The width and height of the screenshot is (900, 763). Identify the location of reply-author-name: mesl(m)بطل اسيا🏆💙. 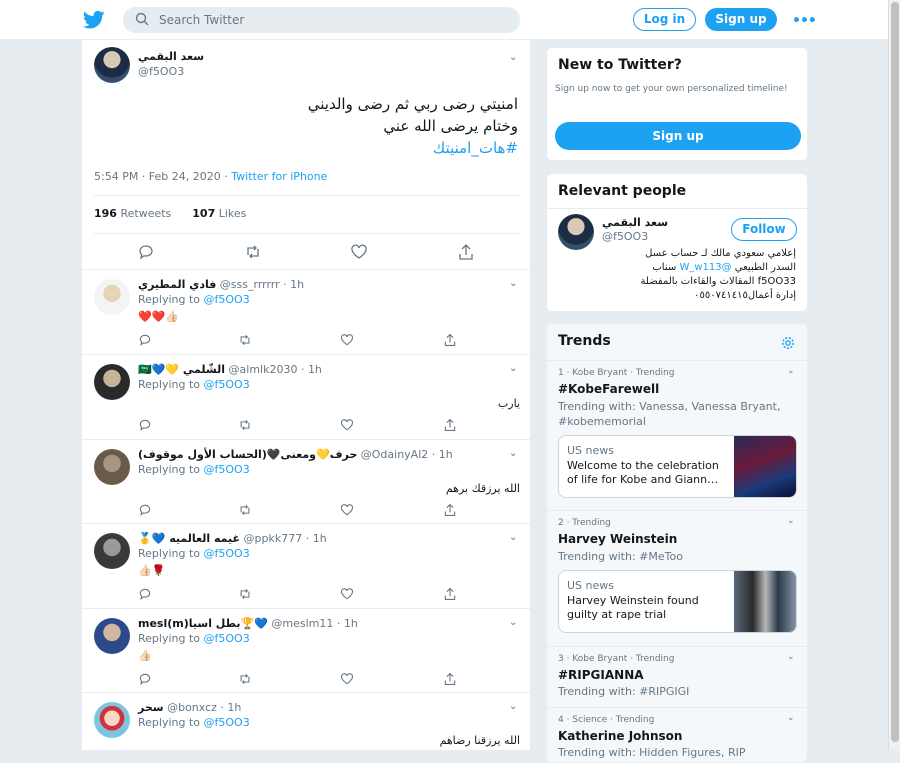
(203, 623).